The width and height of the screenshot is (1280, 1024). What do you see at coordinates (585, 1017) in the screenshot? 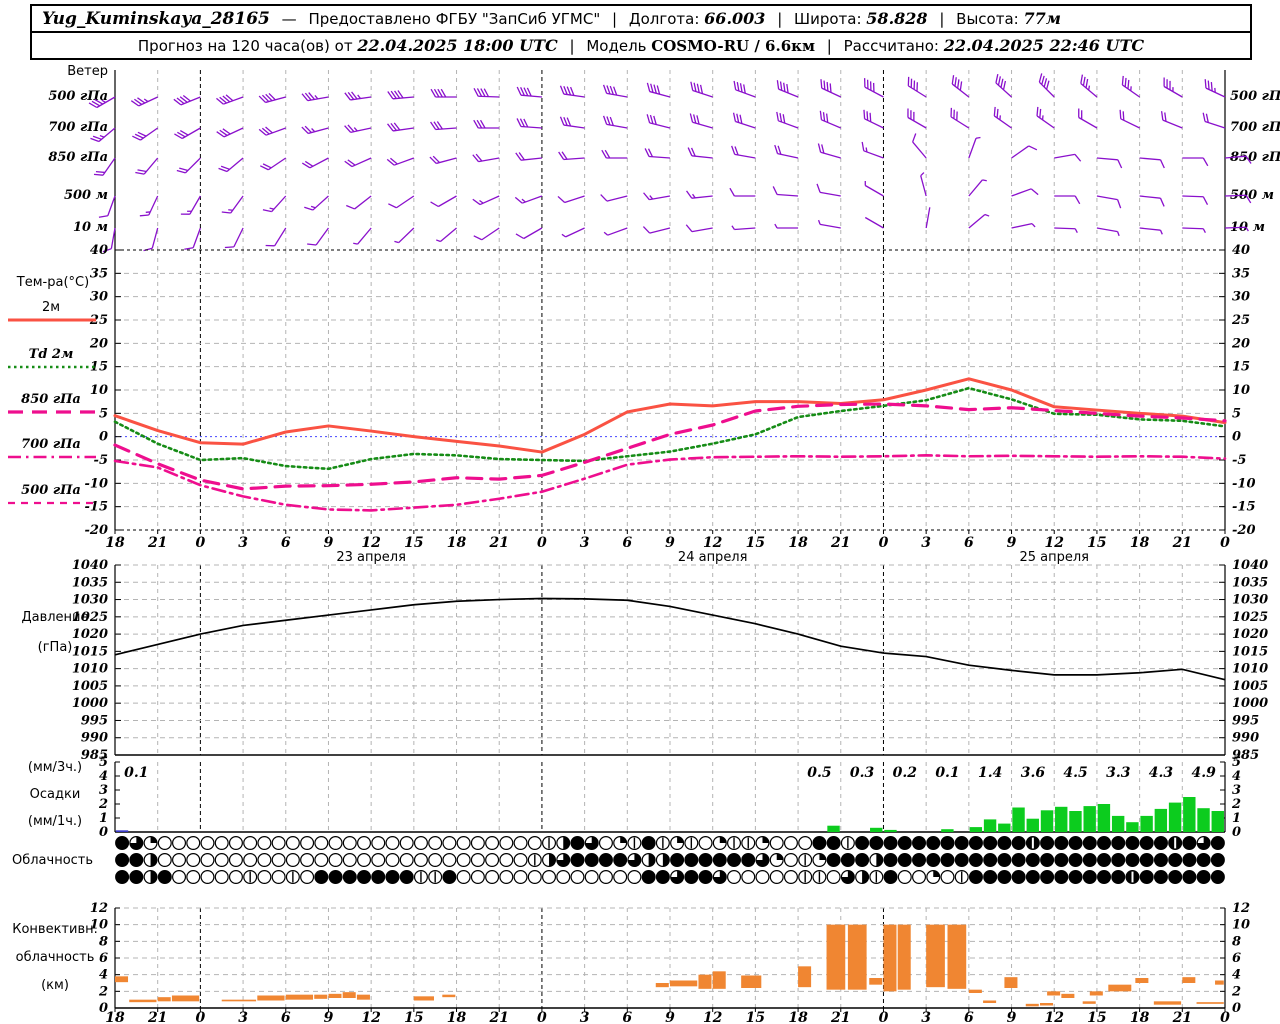
I see `svg-text: 3` at bounding box center [585, 1017].